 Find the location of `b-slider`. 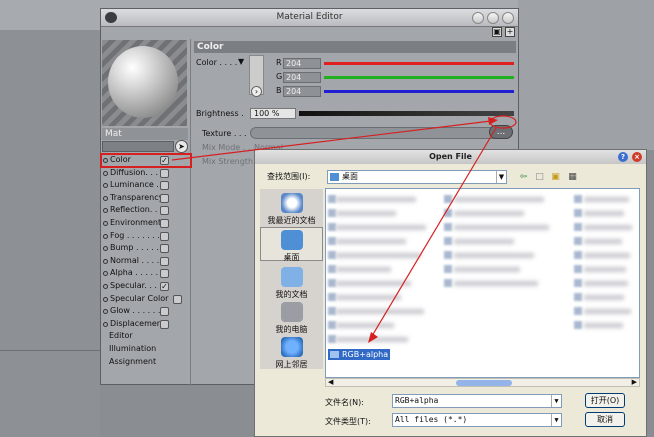

b-slider is located at coordinates (419, 91).